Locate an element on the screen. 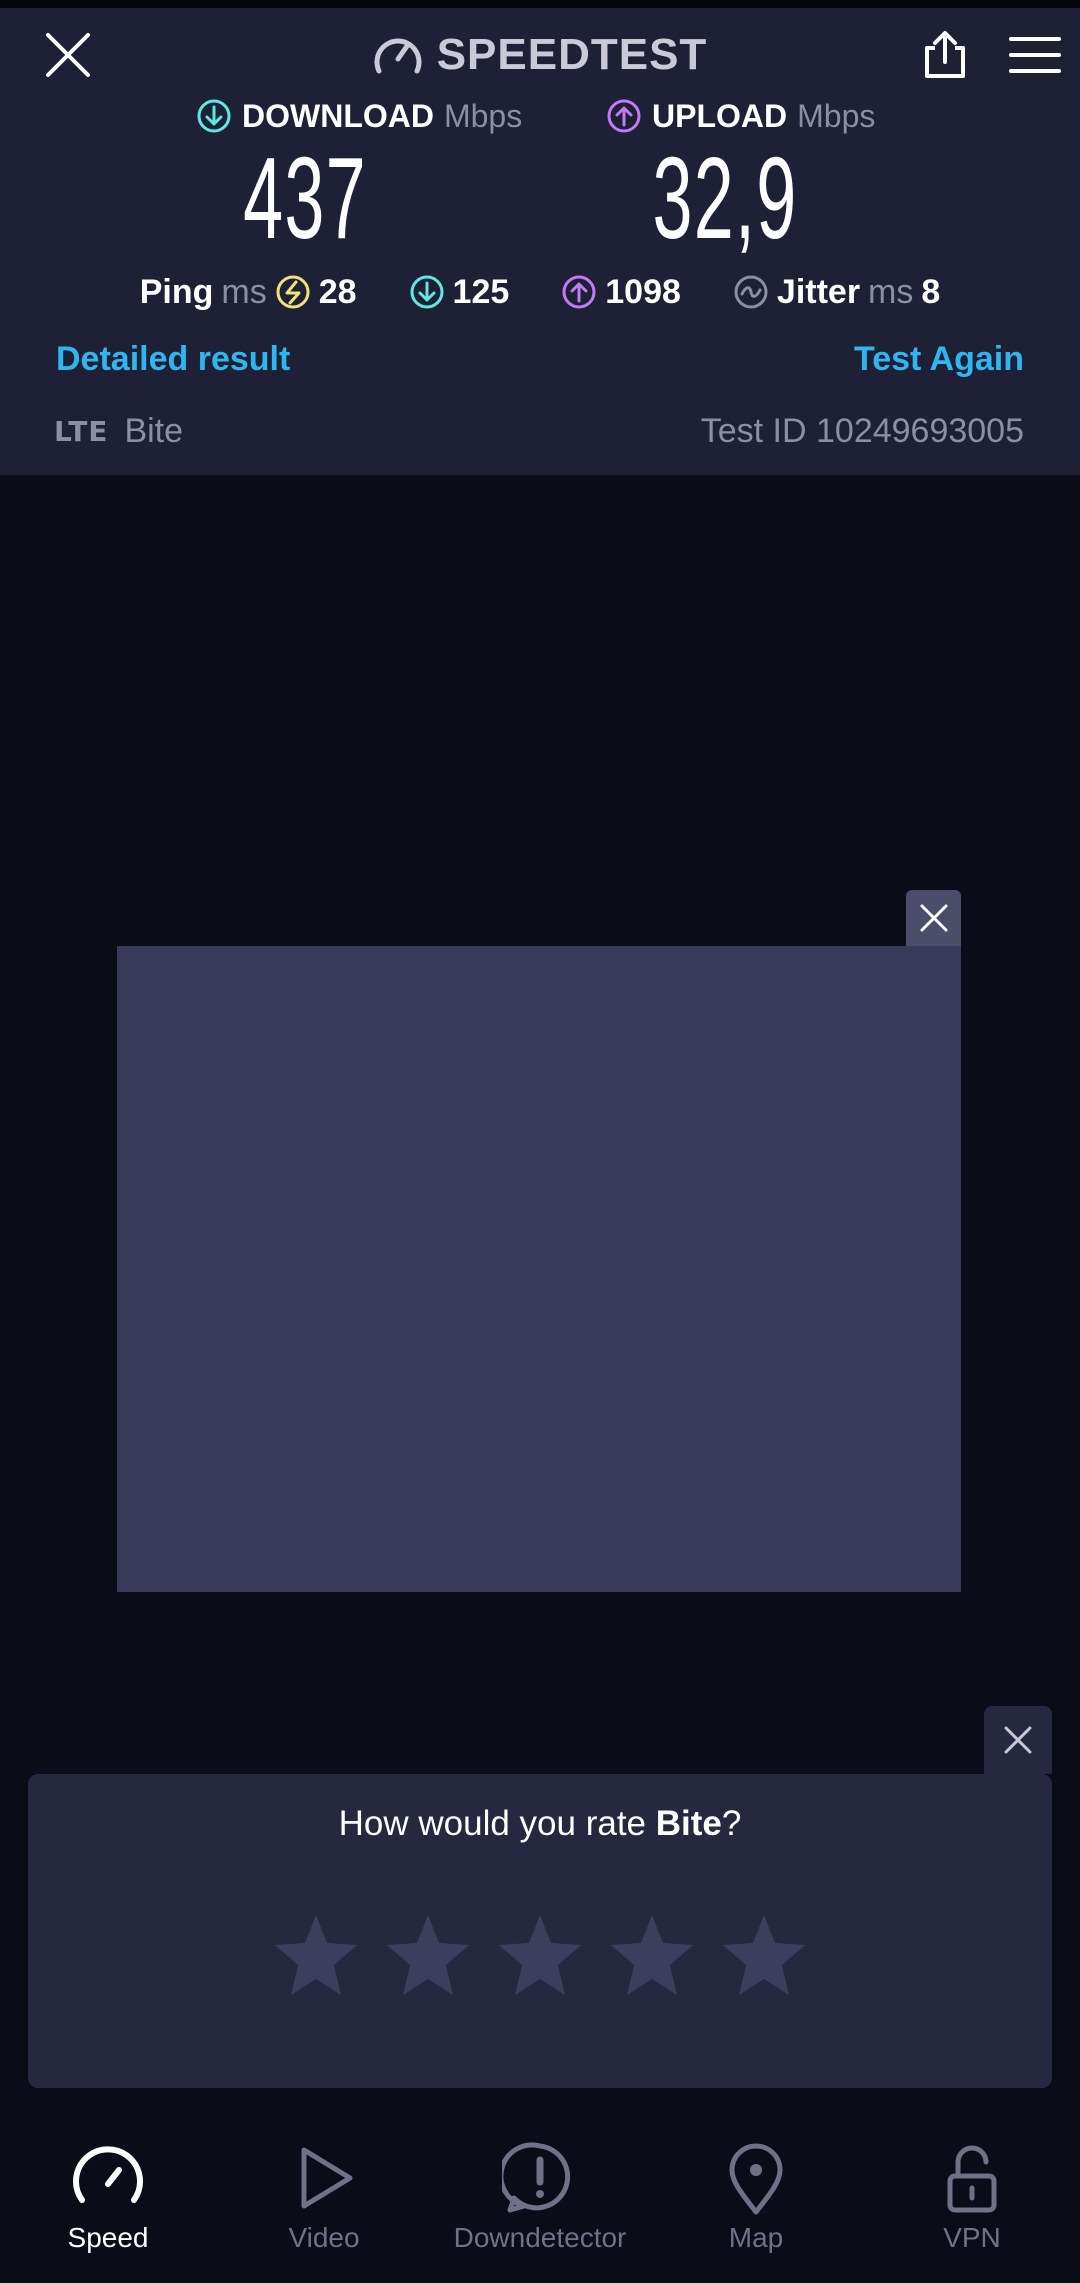 Image resolution: width=1080 pixels, height=2283 pixels. ad-close-button is located at coordinates (933, 918).